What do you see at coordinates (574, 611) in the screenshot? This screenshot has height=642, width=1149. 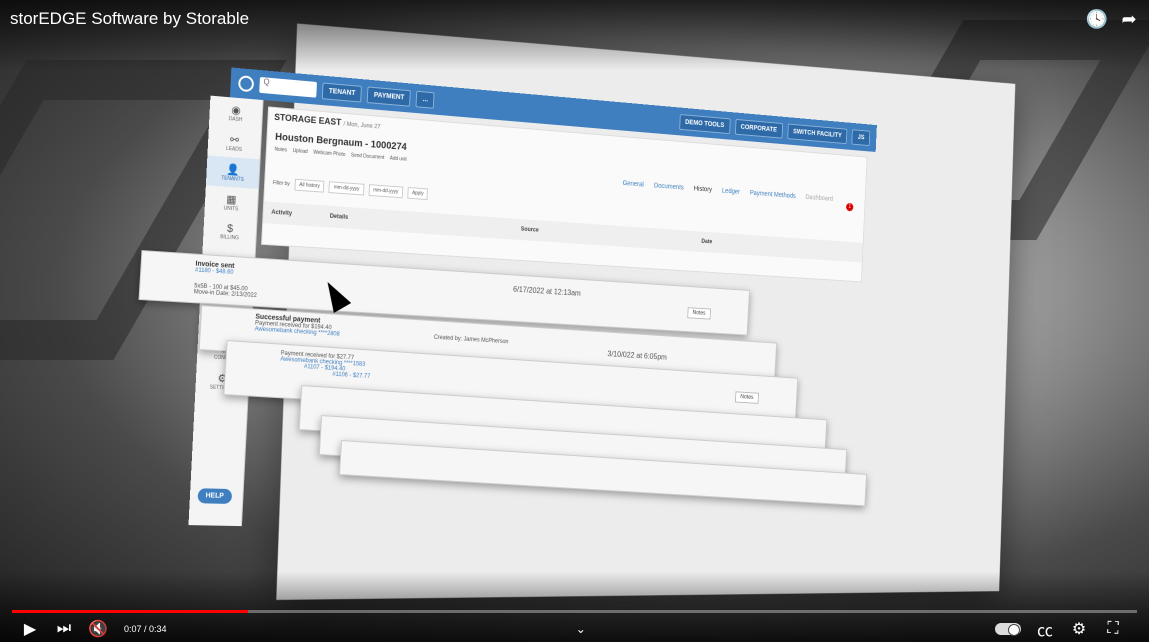 I see `progress-bar` at bounding box center [574, 611].